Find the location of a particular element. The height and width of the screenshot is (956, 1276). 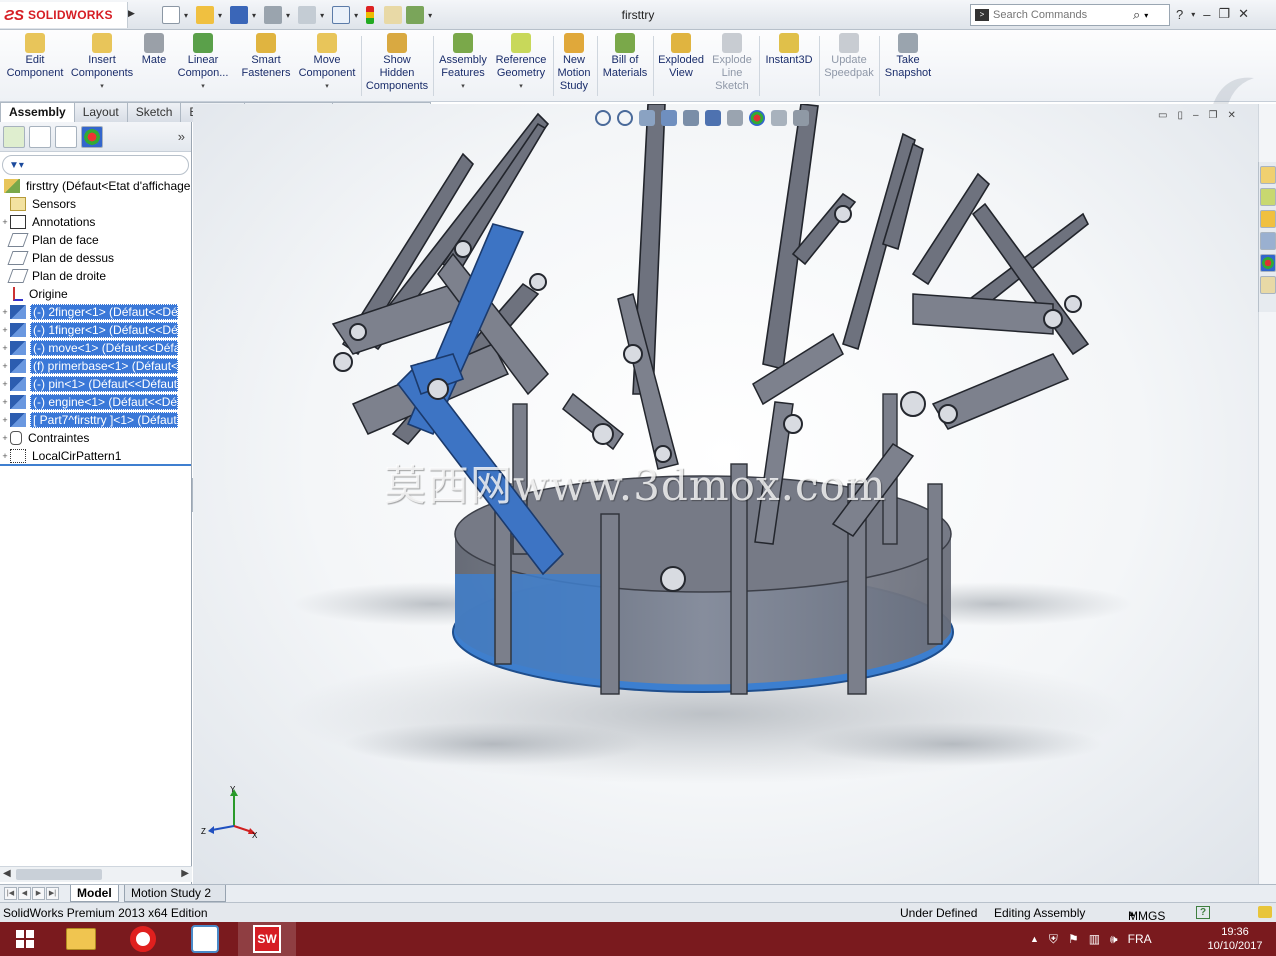

system-clock: 19:36 10/10/2017 is located at coordinates (1235, 939).